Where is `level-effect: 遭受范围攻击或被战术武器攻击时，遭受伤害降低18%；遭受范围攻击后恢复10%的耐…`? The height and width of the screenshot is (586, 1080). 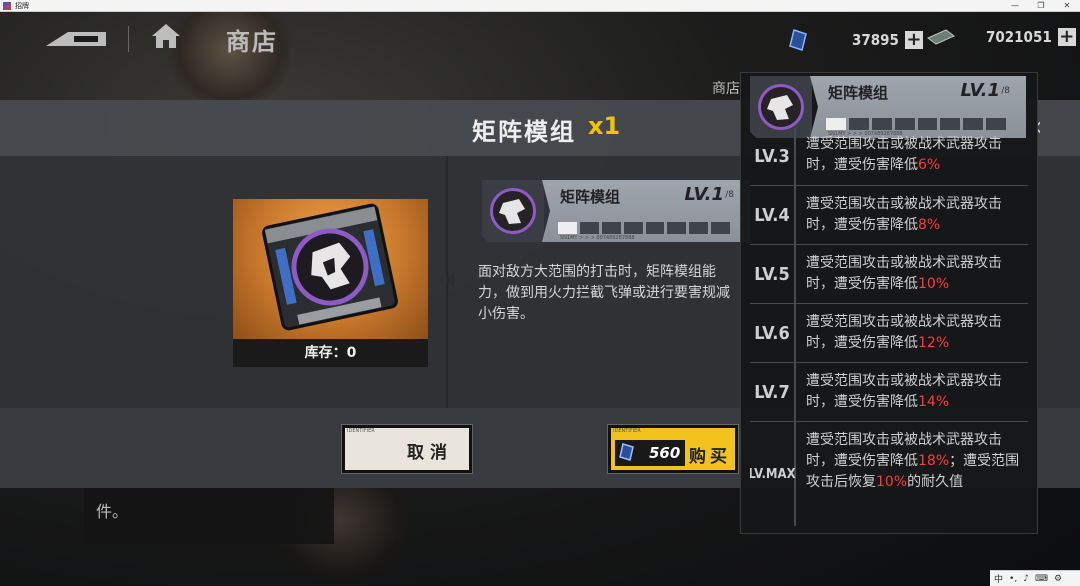
level-effect: 遭受范围攻击或被战术武器攻击时，遭受伤害降低18%；遭受范围攻击后恢复10%的耐… is located at coordinates (912, 474).